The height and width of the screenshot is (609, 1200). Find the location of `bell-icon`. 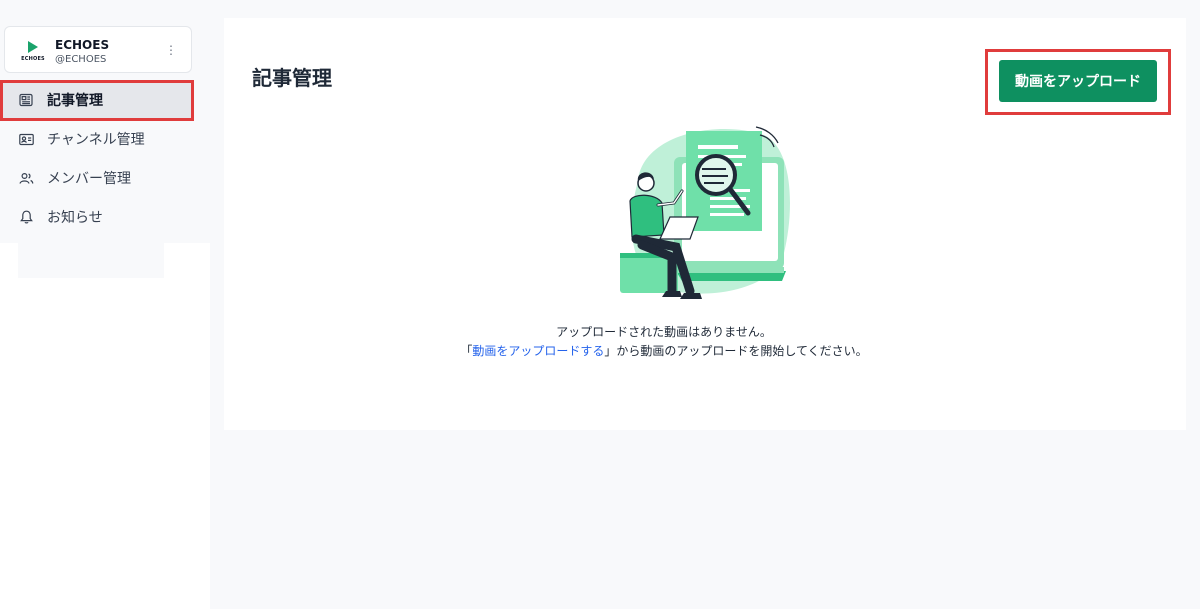

bell-icon is located at coordinates (26, 217).